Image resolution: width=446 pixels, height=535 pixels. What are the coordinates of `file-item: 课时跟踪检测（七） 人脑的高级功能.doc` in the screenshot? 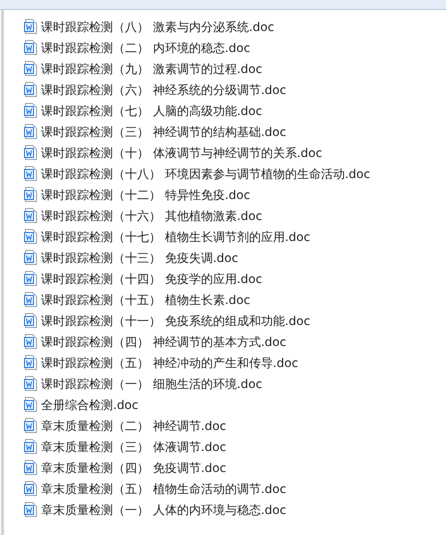 It's located at (235, 110).